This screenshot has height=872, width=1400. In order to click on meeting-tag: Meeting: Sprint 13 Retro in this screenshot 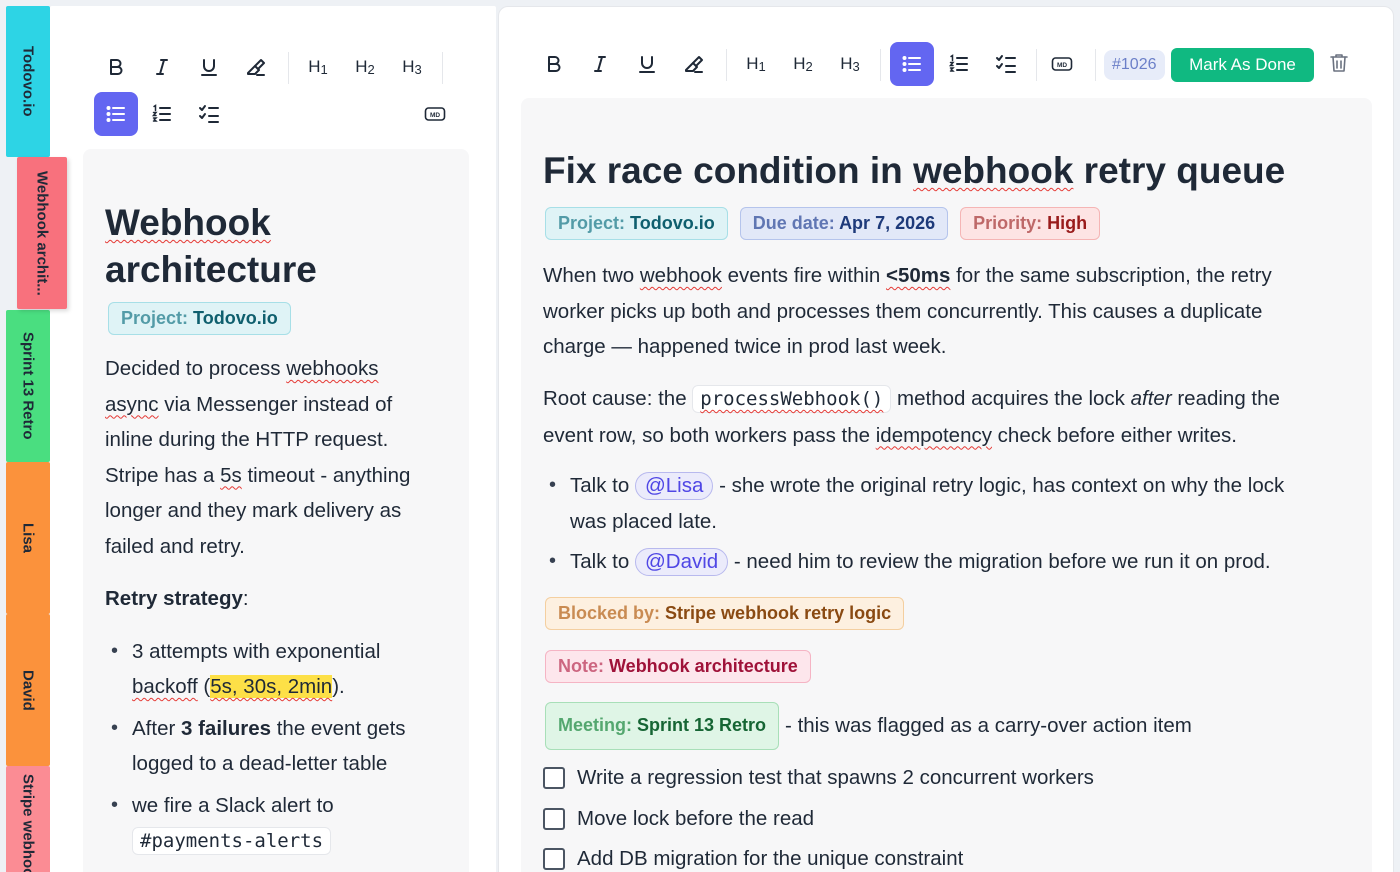, I will do `click(662, 726)`.